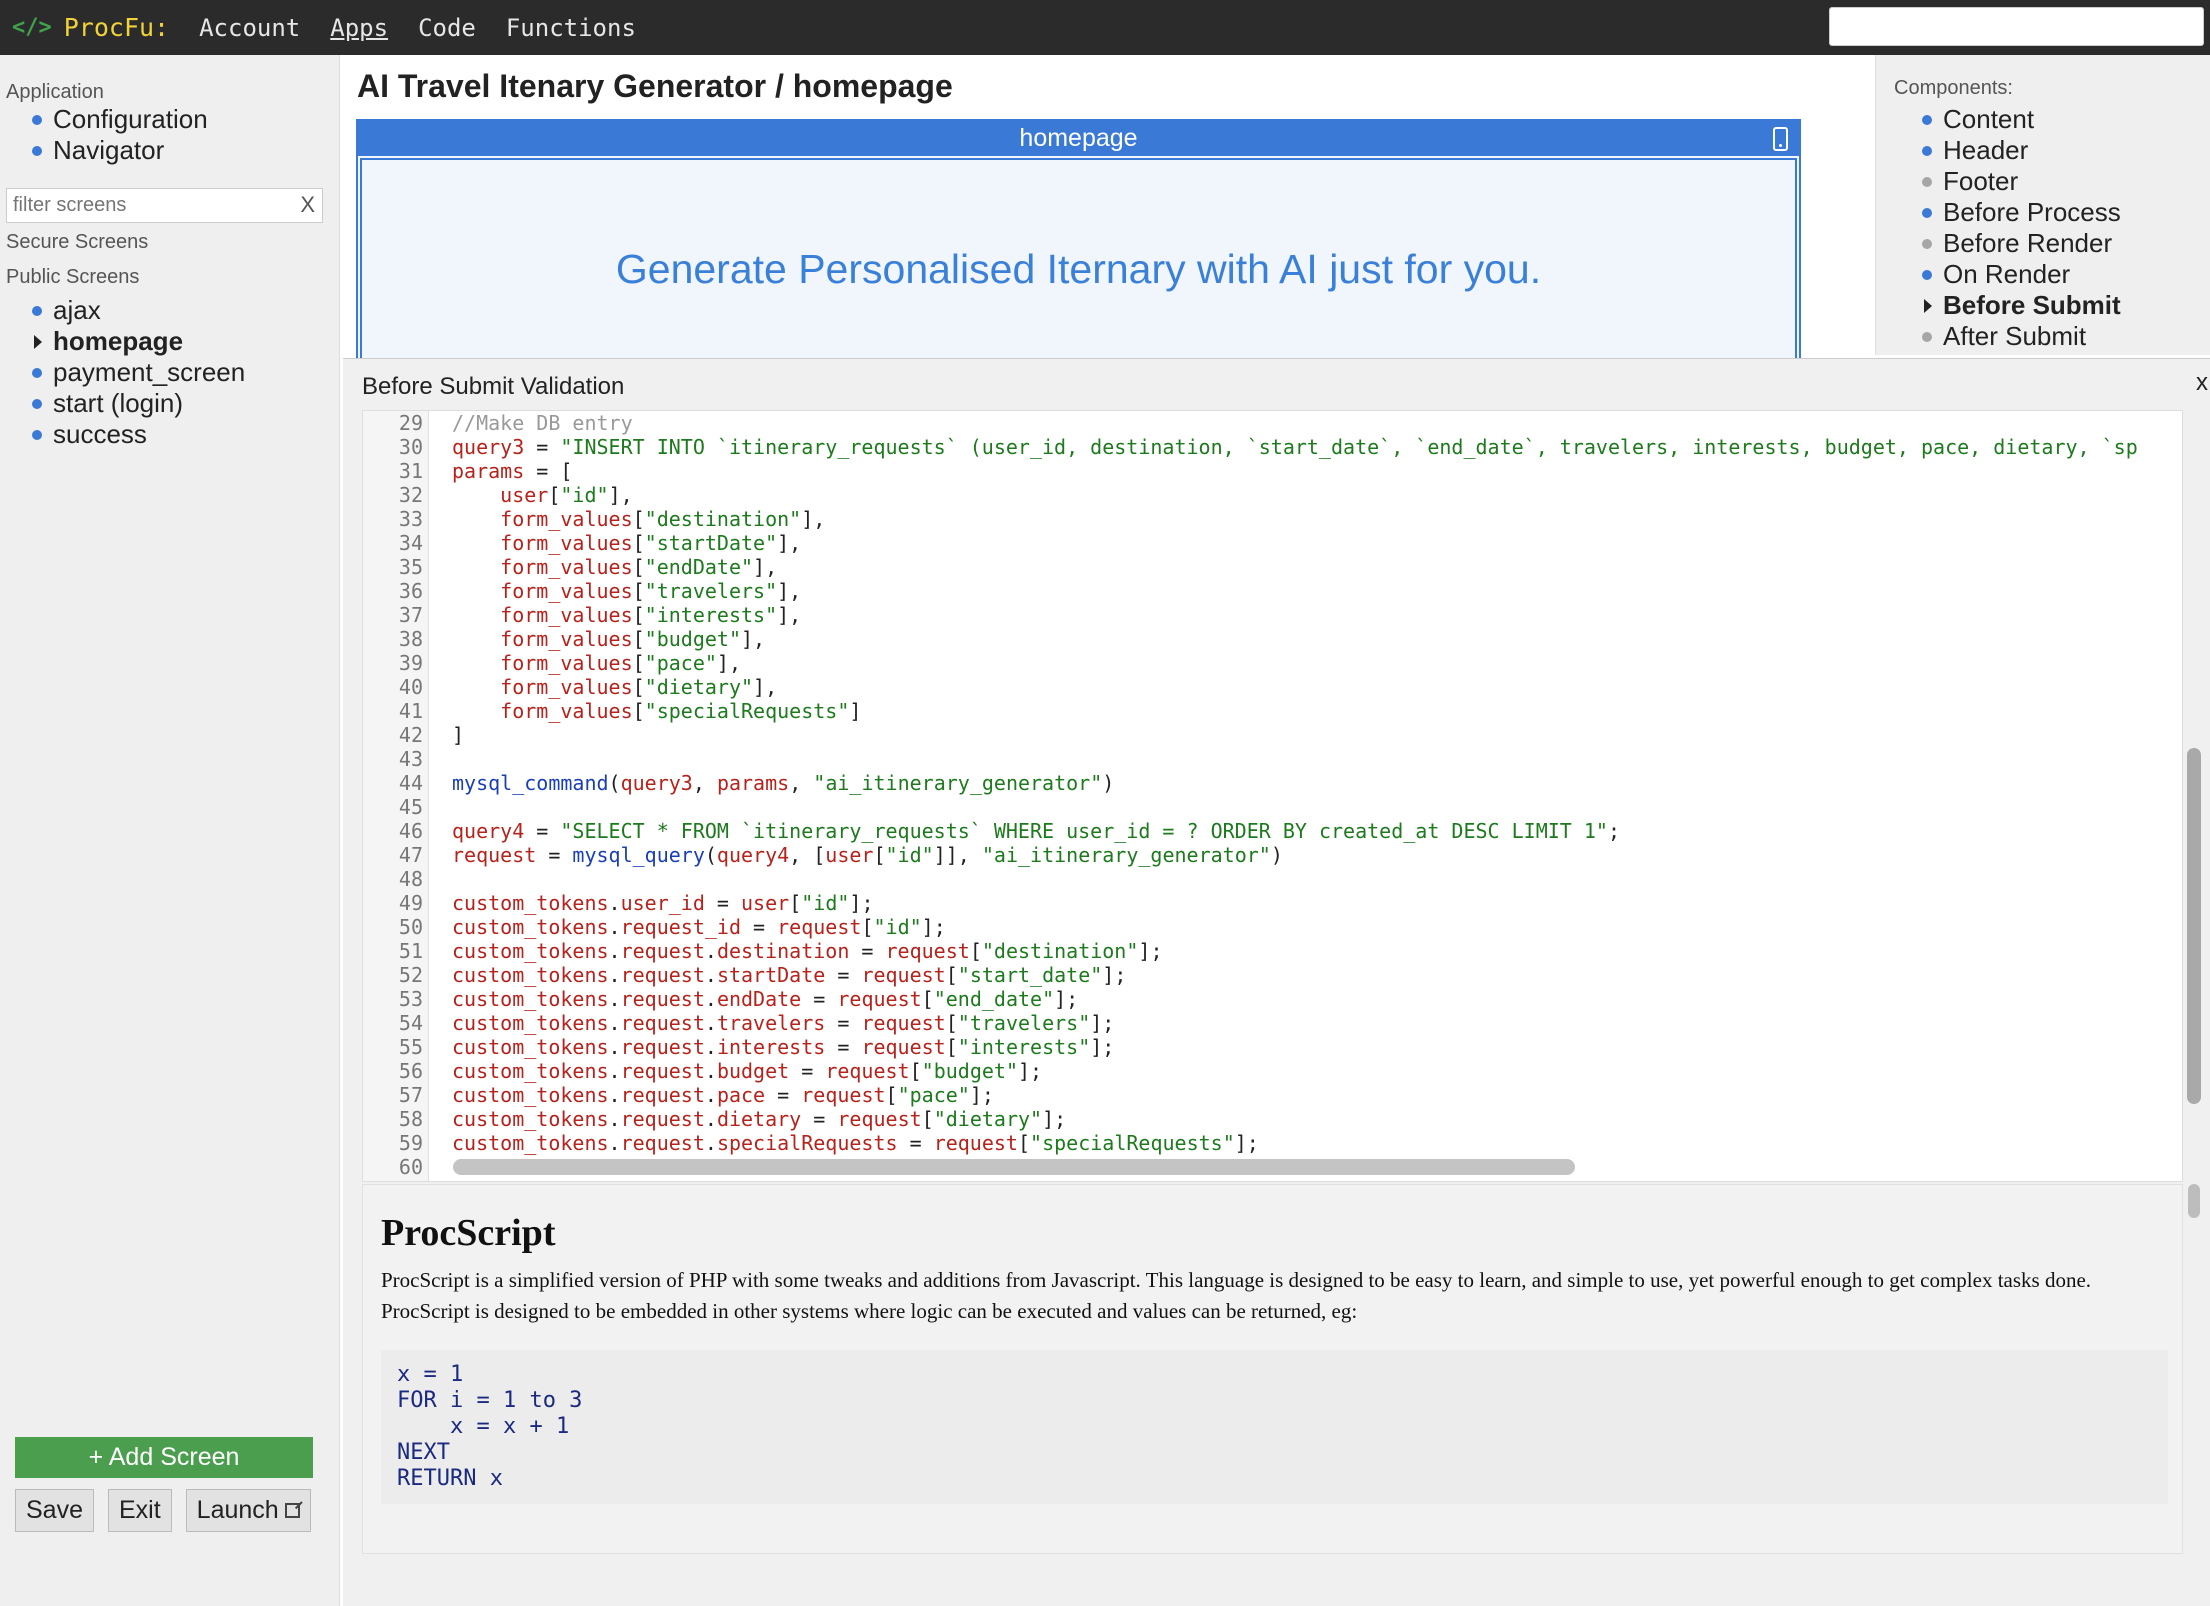  I want to click on sidebar-item-label: Configuration, so click(130, 119).